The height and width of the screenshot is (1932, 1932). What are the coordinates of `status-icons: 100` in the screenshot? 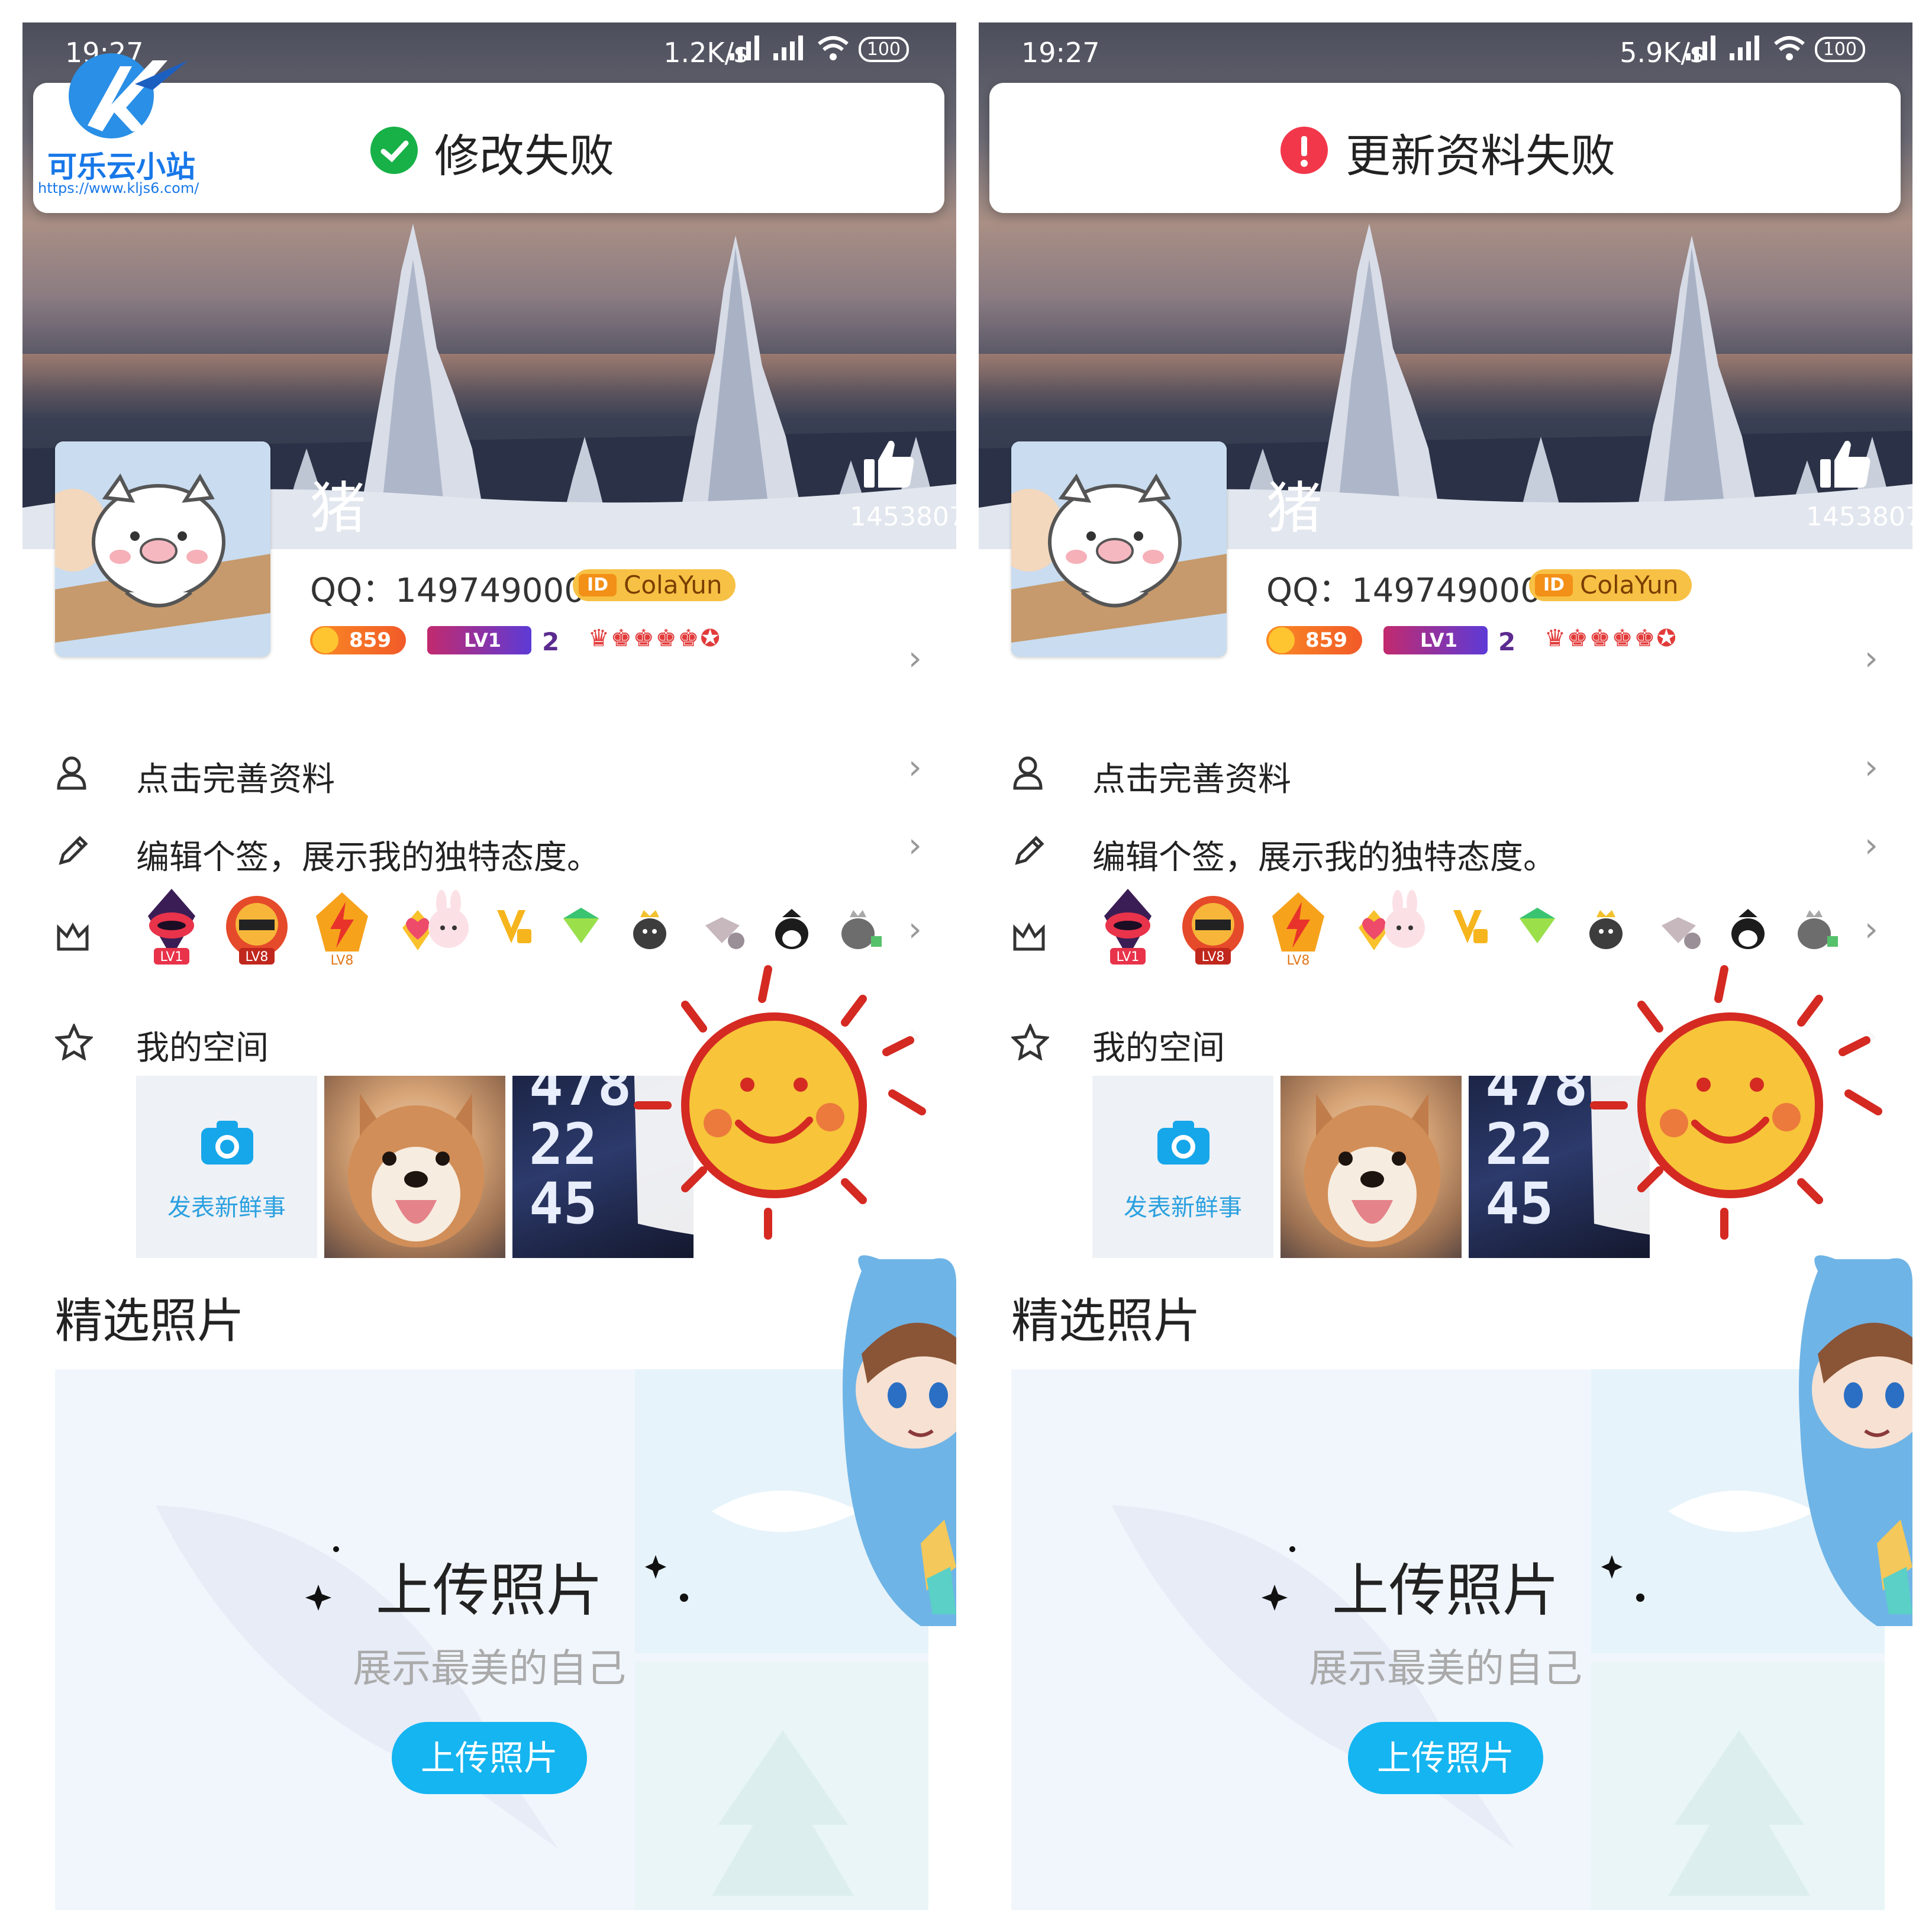 It's located at (818, 52).